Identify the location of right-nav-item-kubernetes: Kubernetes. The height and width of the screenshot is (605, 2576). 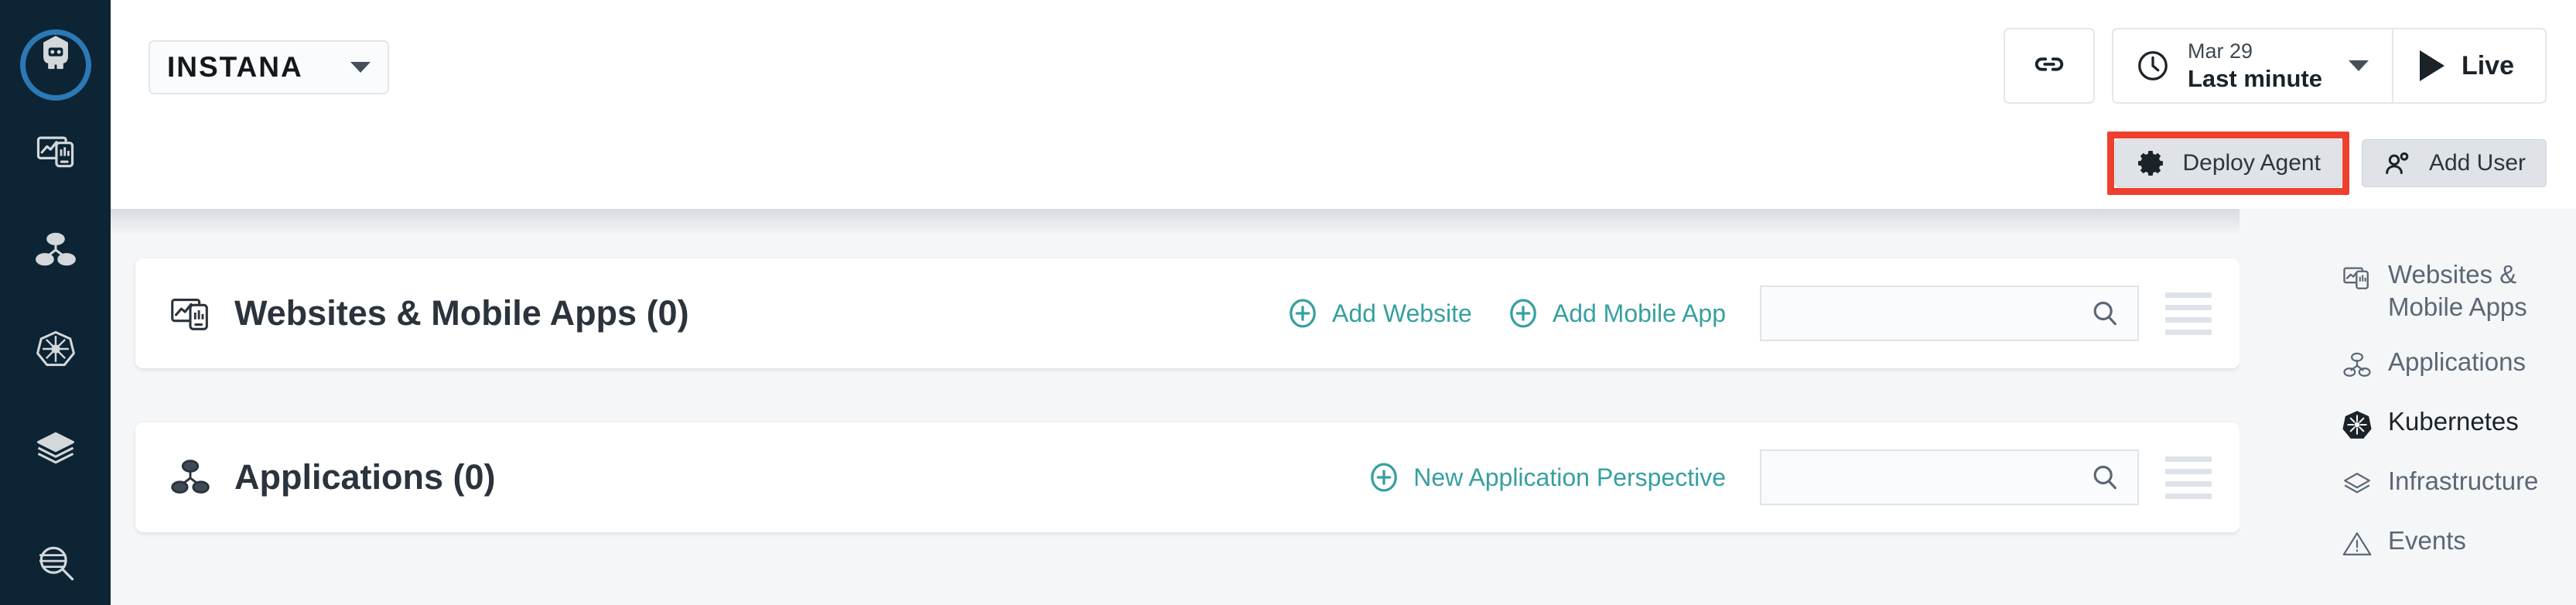
(2458, 423).